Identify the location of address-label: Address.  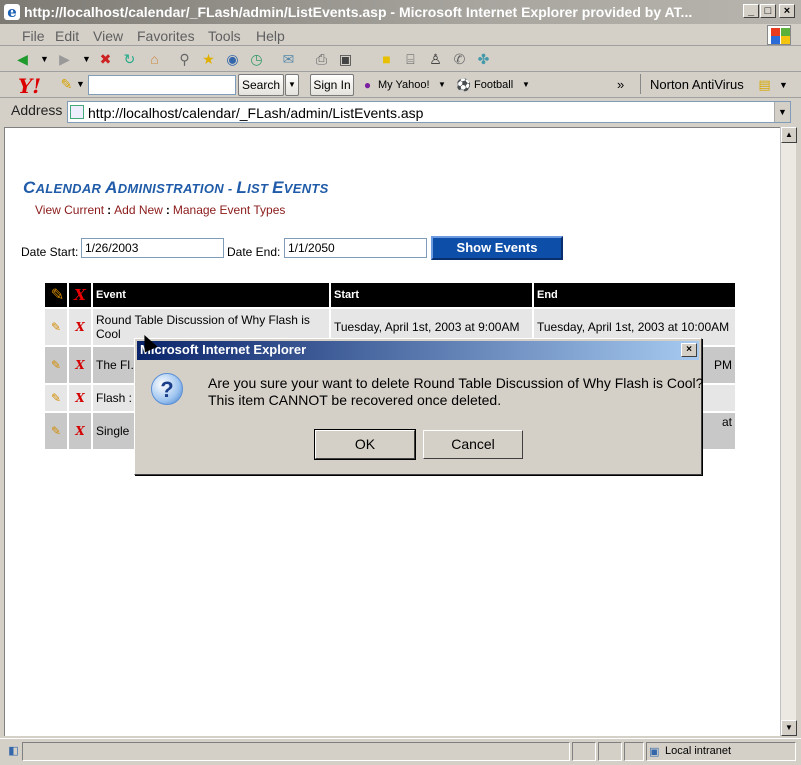
(37, 110).